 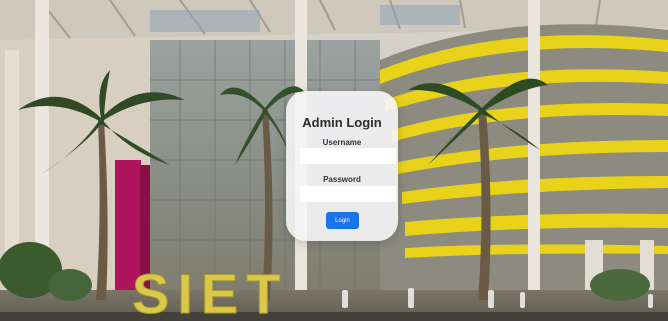 I want to click on password-label: Password, so click(x=342, y=179).